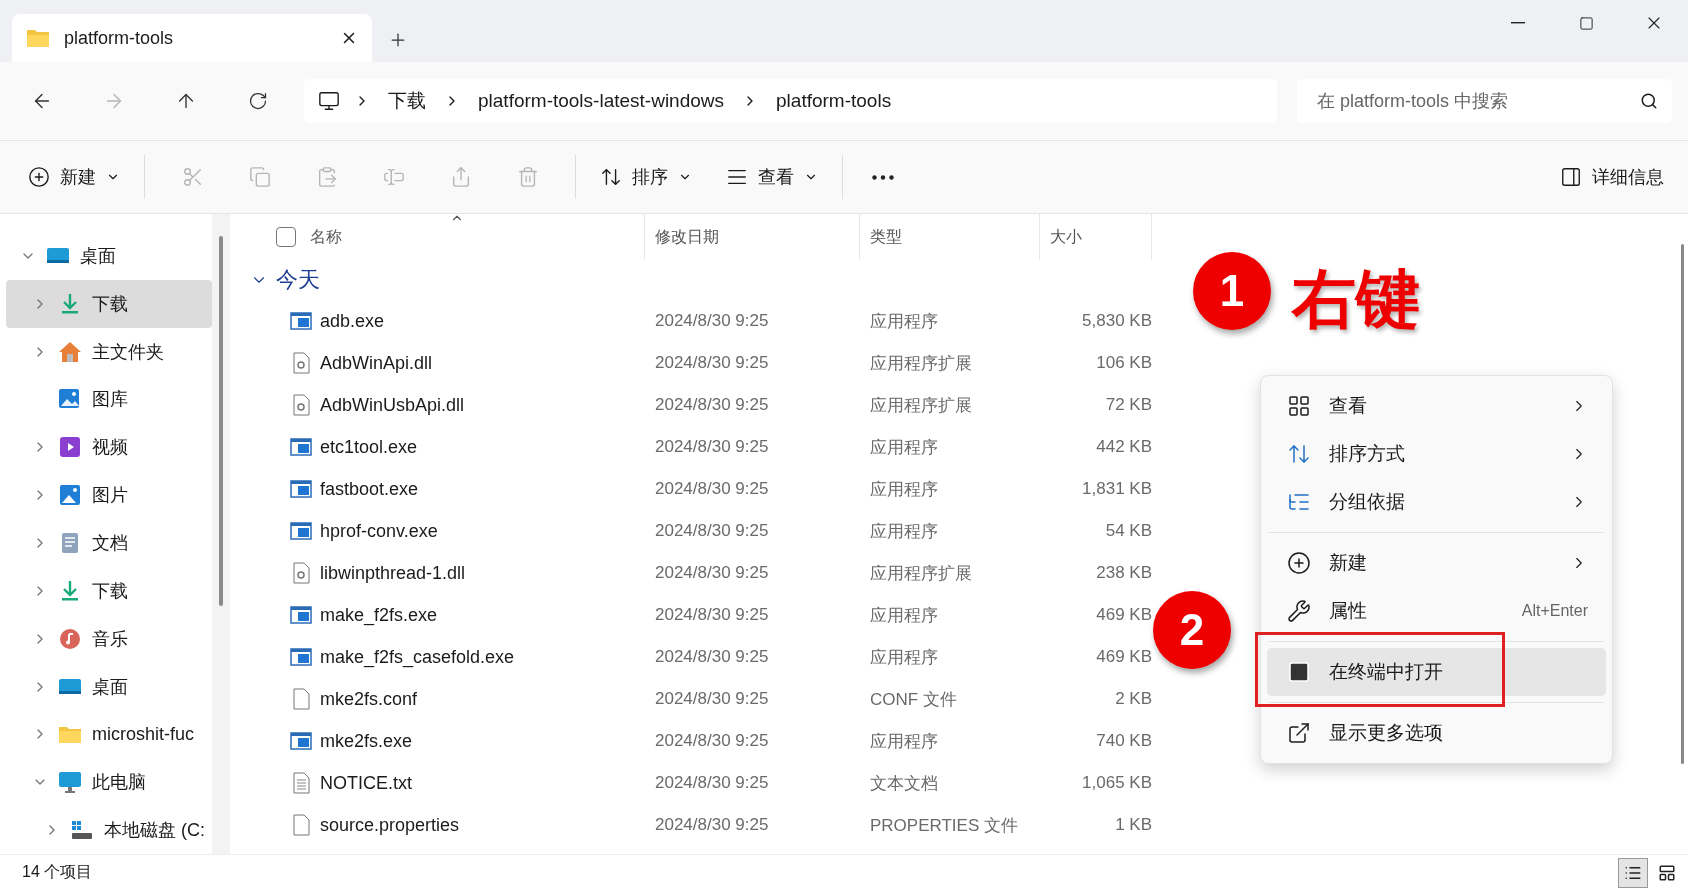 This screenshot has width=1688, height=890. Describe the element at coordinates (1586, 23) in the screenshot. I see `maximize-icon` at that location.